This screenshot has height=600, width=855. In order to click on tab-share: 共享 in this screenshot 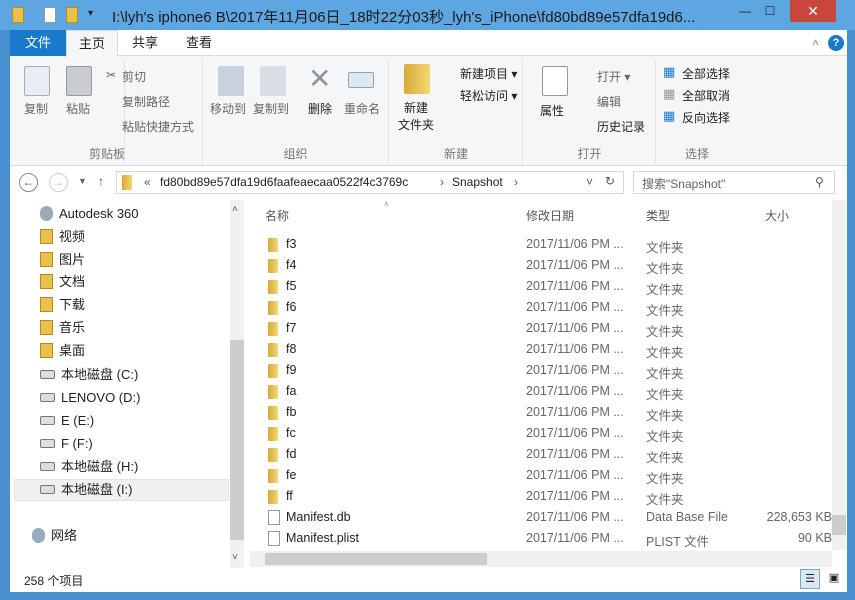, I will do `click(145, 43)`.